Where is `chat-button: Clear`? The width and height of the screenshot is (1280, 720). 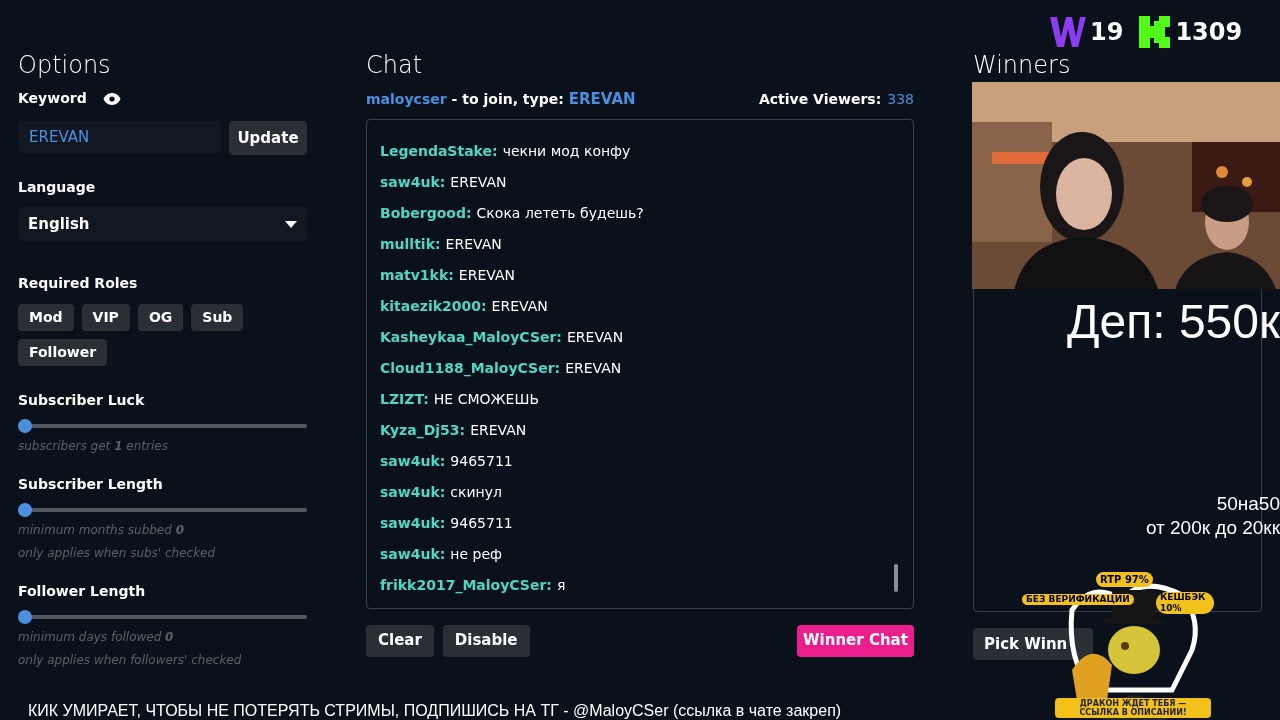 chat-button: Clear is located at coordinates (400, 640).